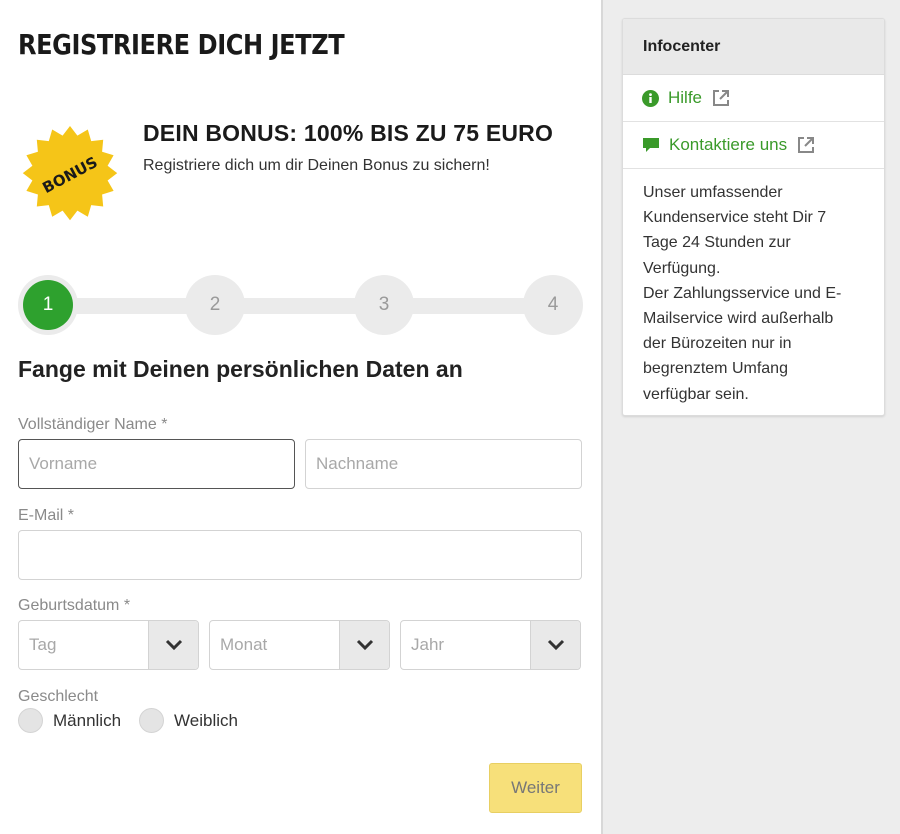 Image resolution: width=900 pixels, height=834 pixels. What do you see at coordinates (490, 645) in the screenshot?
I see `year-select: Jahr` at bounding box center [490, 645].